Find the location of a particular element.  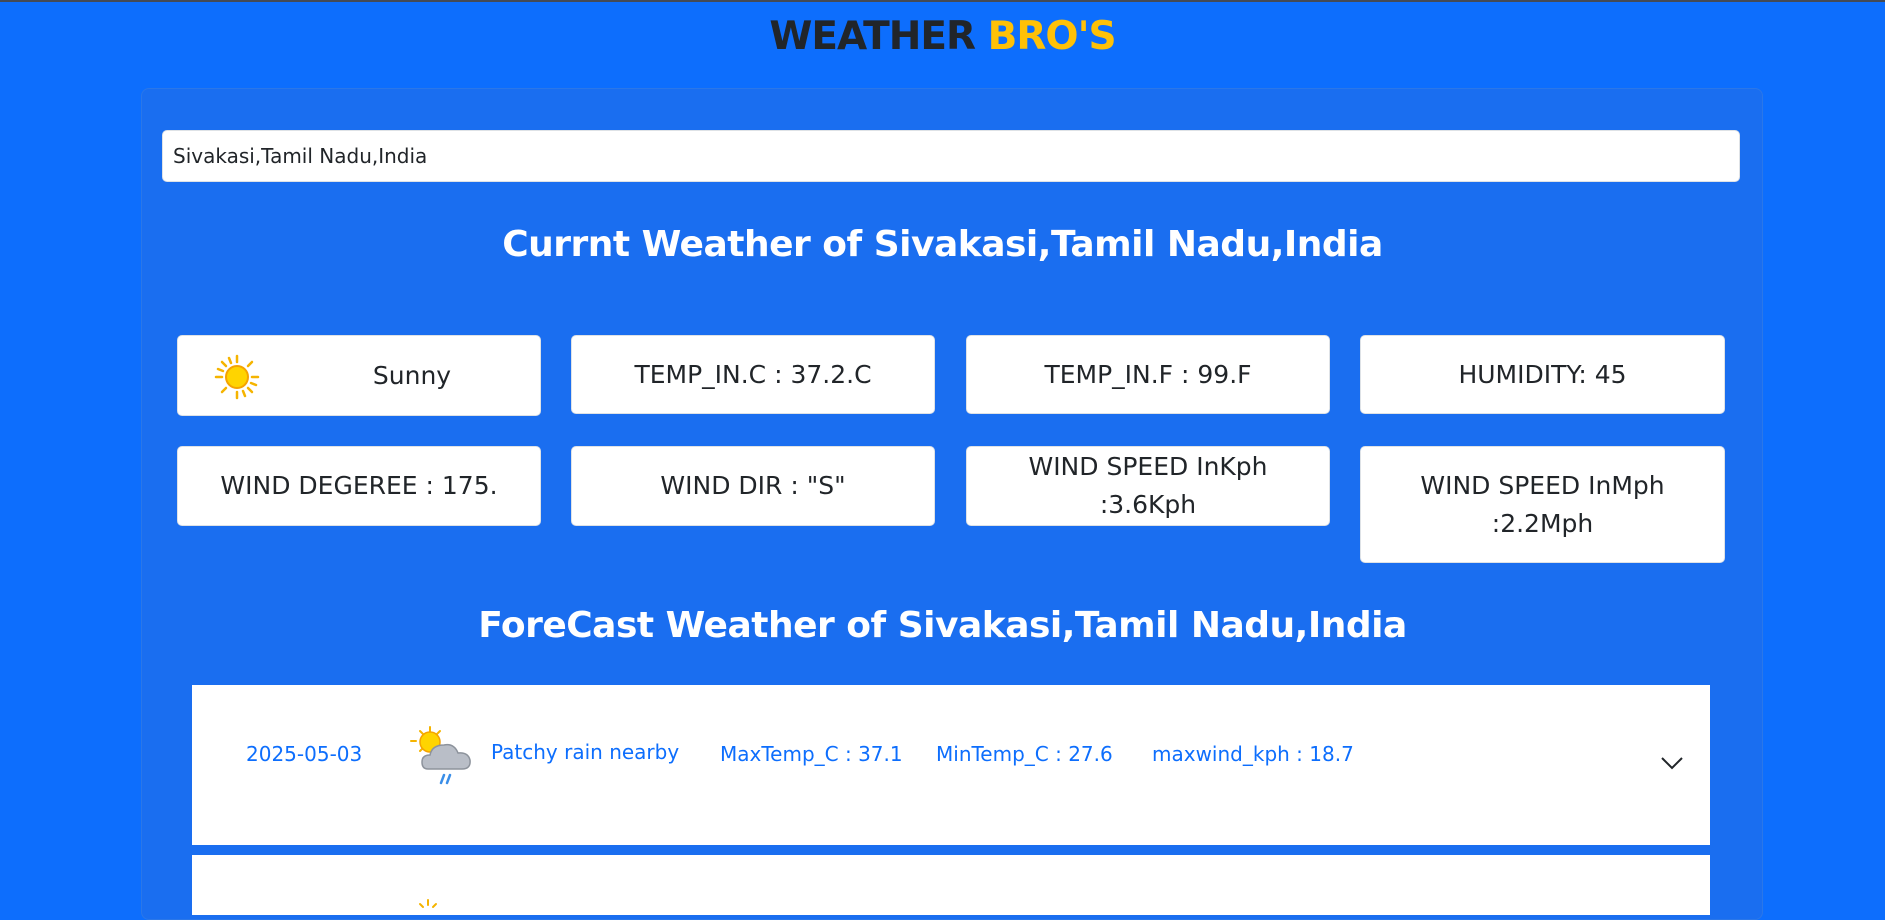

wind-degree-label: WIND DEGEREE : 175. is located at coordinates (359, 485).